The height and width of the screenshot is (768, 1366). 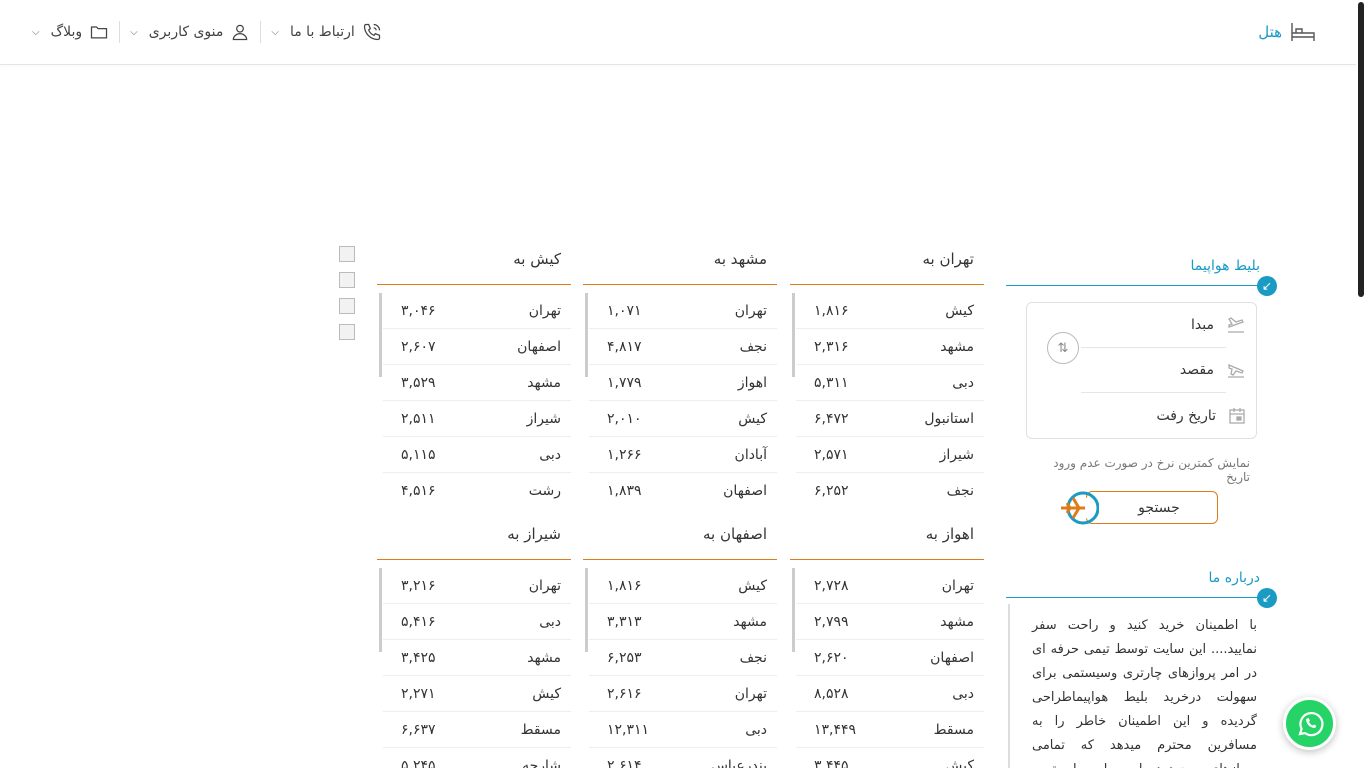 I want to click on route-row: ۱,۲۶۶ آبادان, so click(x=683, y=455).